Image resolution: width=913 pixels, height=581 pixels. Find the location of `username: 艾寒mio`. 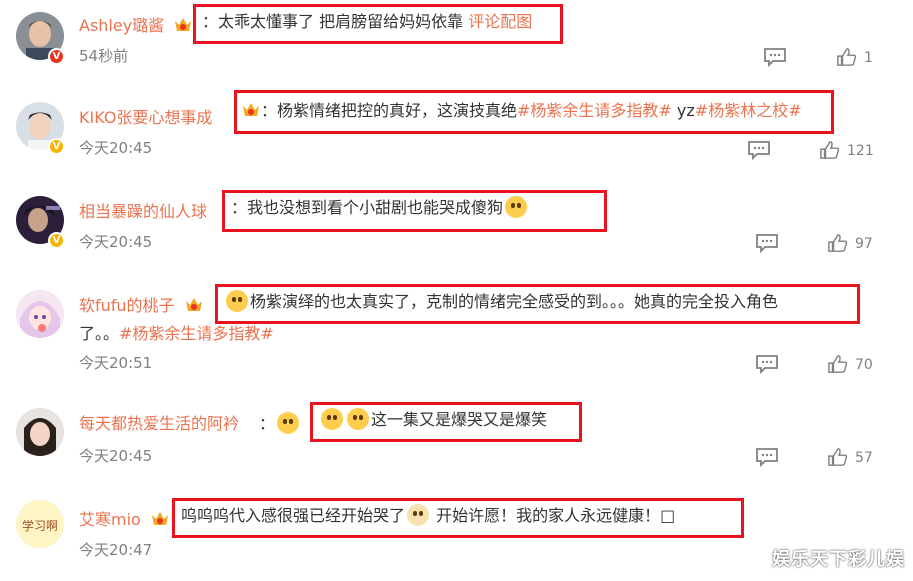

username: 艾寒mio is located at coordinates (124, 518).